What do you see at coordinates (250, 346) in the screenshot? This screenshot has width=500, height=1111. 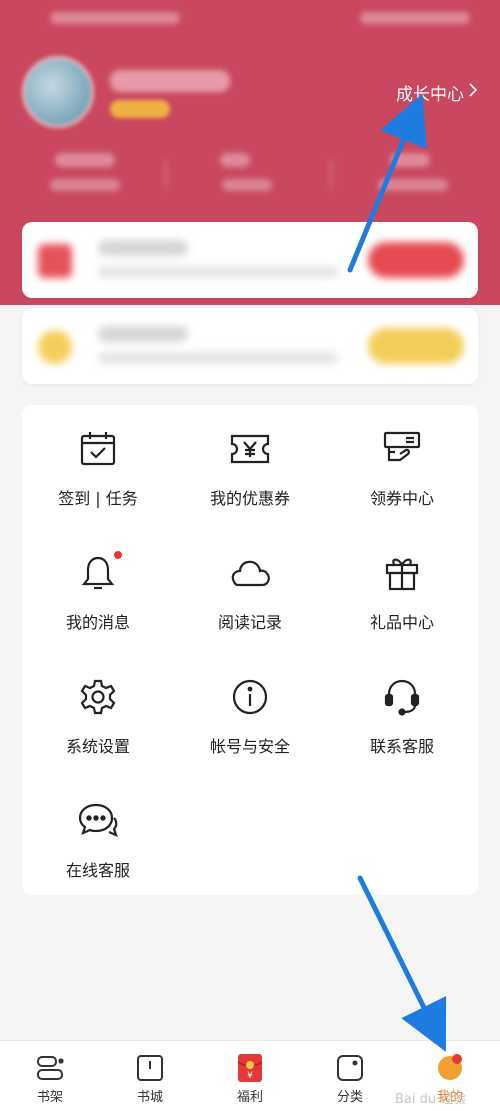 I see `wallet-card-blurred` at bounding box center [250, 346].